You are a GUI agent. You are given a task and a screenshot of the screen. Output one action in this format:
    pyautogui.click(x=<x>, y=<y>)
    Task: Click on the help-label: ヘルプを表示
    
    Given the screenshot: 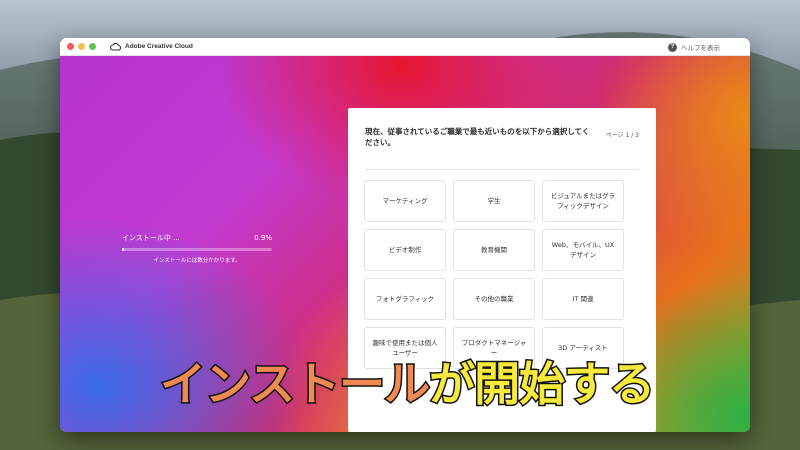 What is the action you would take?
    pyautogui.click(x=700, y=48)
    